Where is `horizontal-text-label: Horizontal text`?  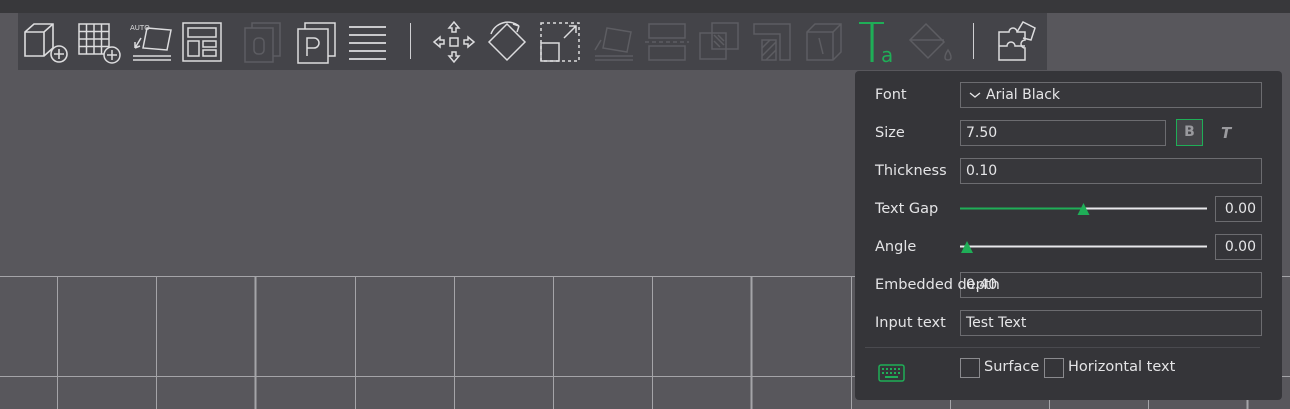 horizontal-text-label: Horizontal text is located at coordinates (1122, 367).